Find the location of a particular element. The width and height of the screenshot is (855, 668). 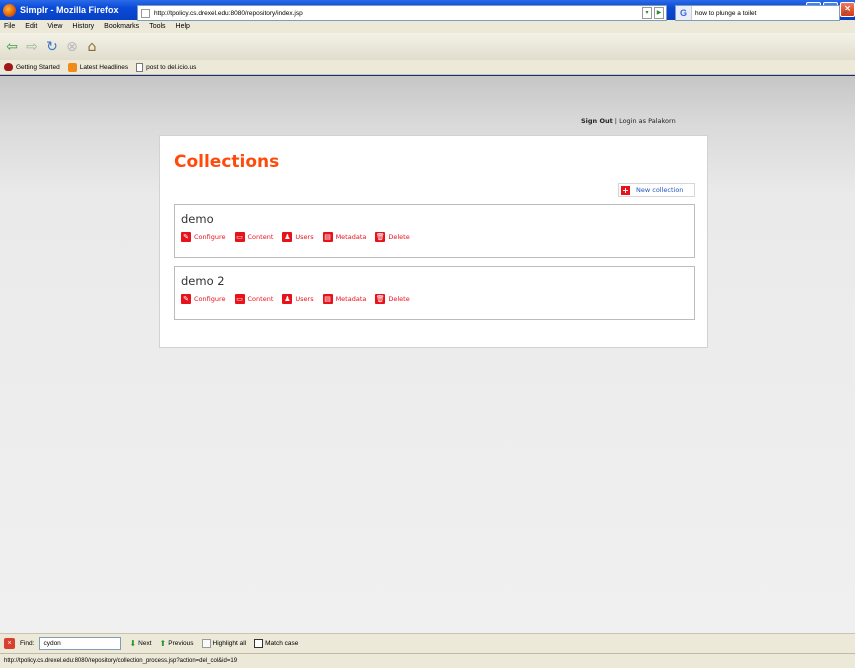

page-favicon-icon is located at coordinates (145, 13).